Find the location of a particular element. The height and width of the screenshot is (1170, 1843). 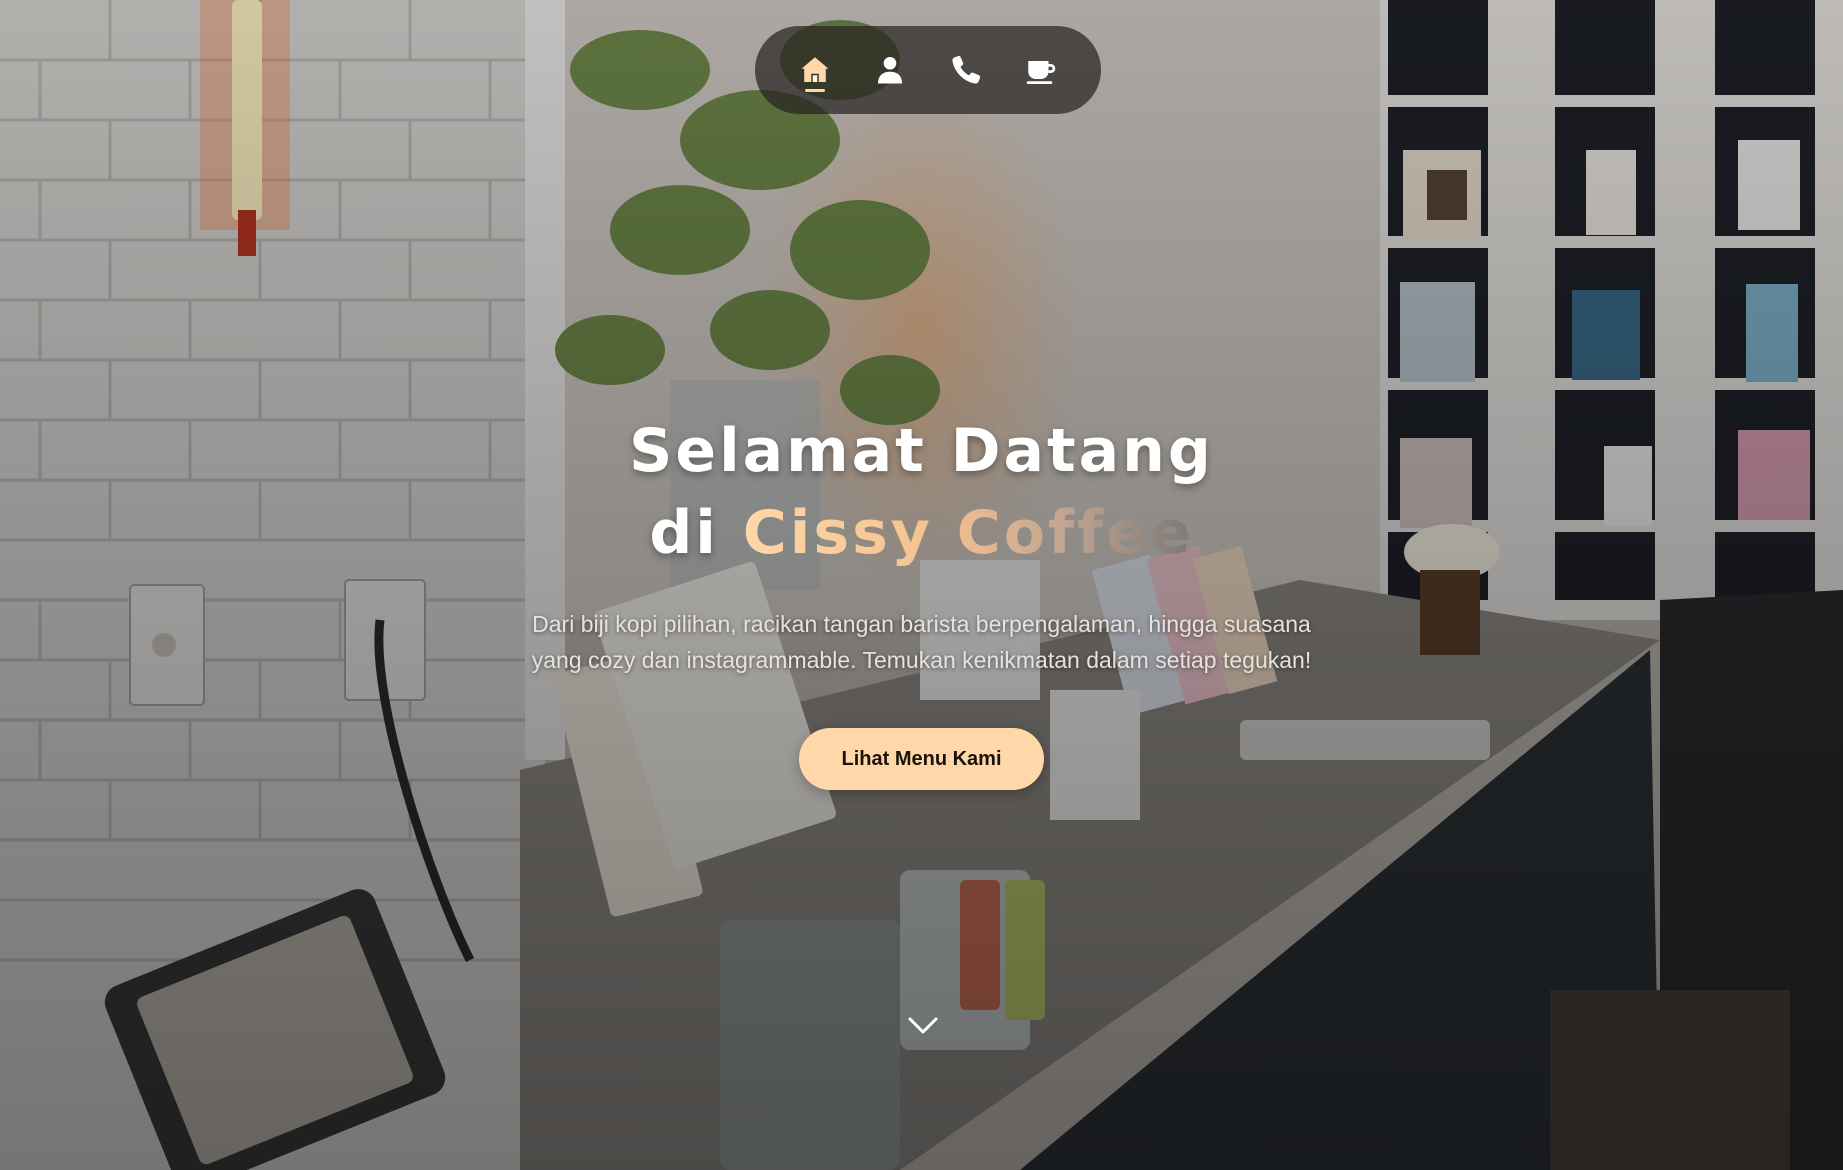

view-menu-button: Lihat Menu Kami is located at coordinates (921, 759).